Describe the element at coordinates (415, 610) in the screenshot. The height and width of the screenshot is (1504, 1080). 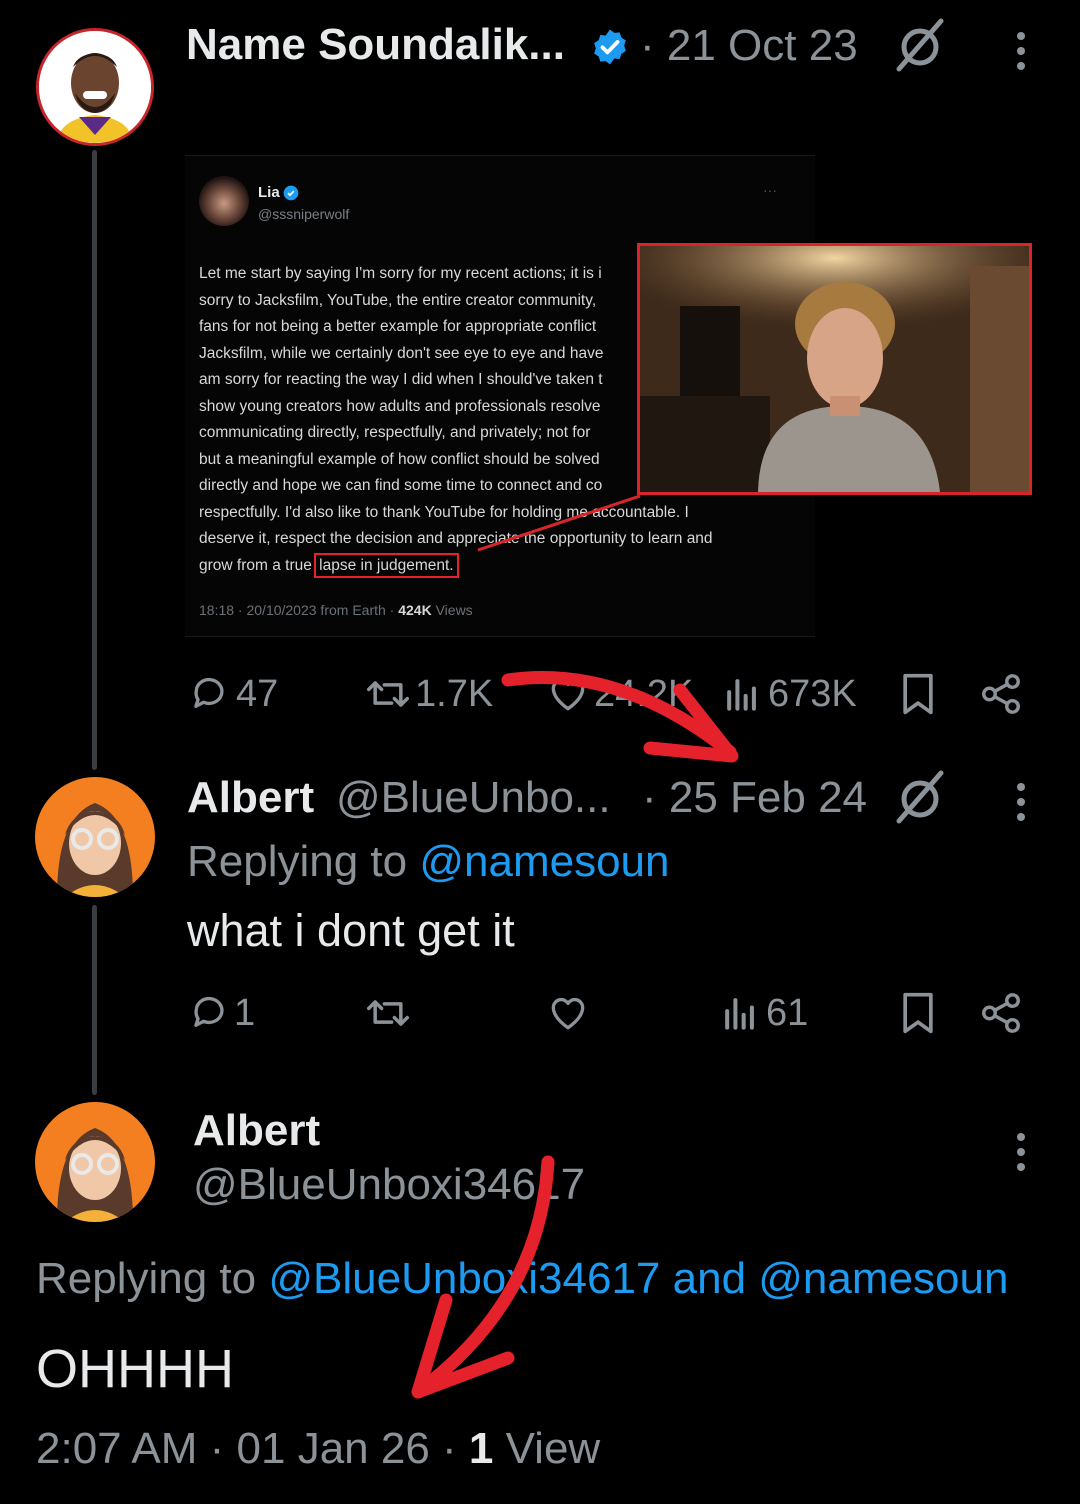
I see `embed-footer-views: 424K` at that location.